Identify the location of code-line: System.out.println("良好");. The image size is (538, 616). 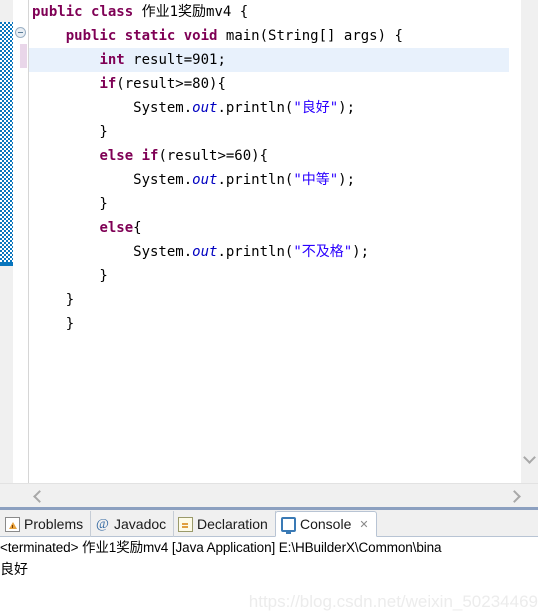
(269, 108).